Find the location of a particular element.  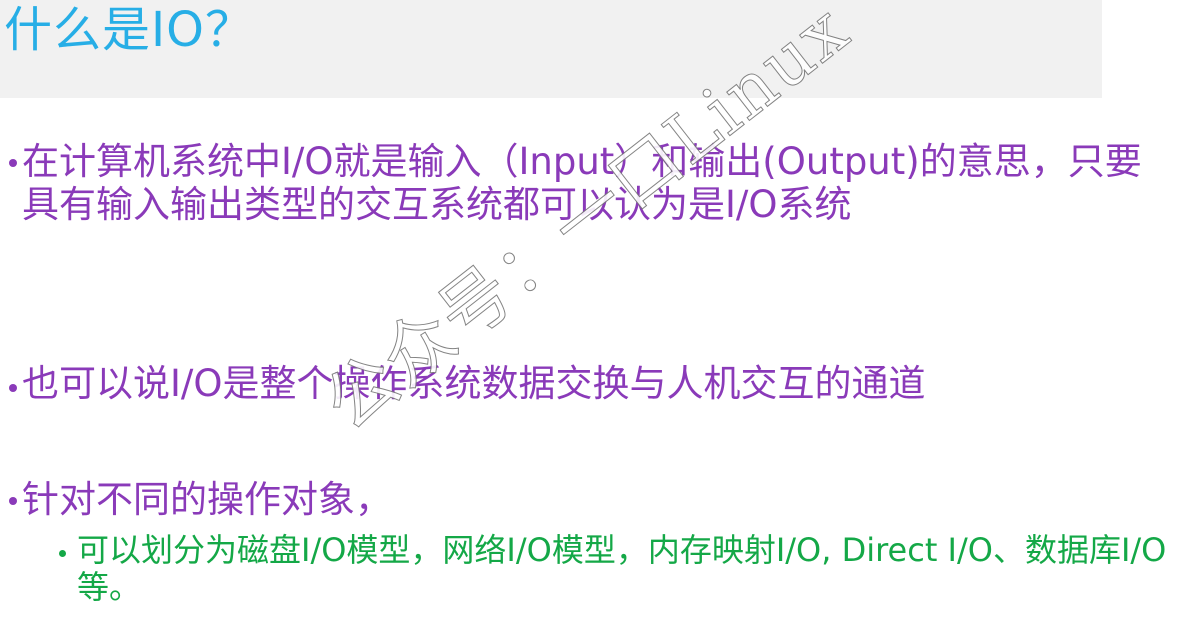

bullet-text: 也可以说I/O是整个操作系统数据交换与人机交互的通道 is located at coordinates (474, 383).